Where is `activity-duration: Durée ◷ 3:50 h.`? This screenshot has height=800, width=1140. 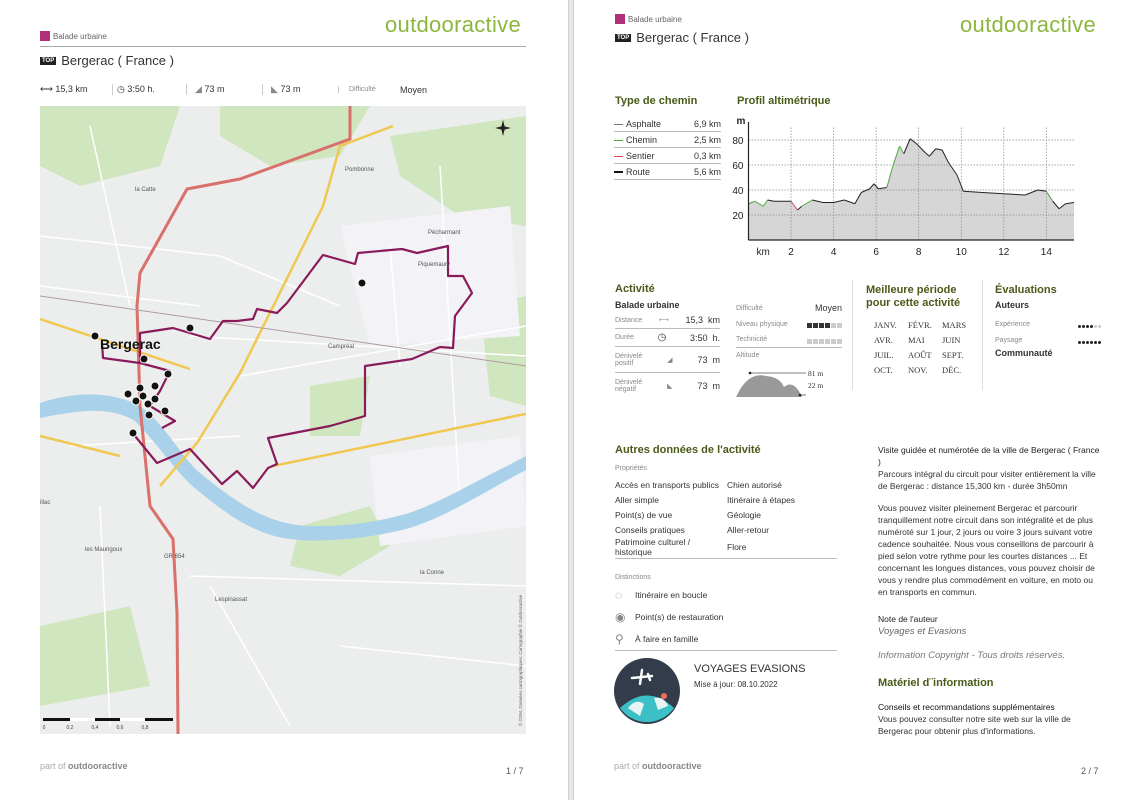
activity-duration: Durée ◷ 3:50 h. is located at coordinates (667, 338).